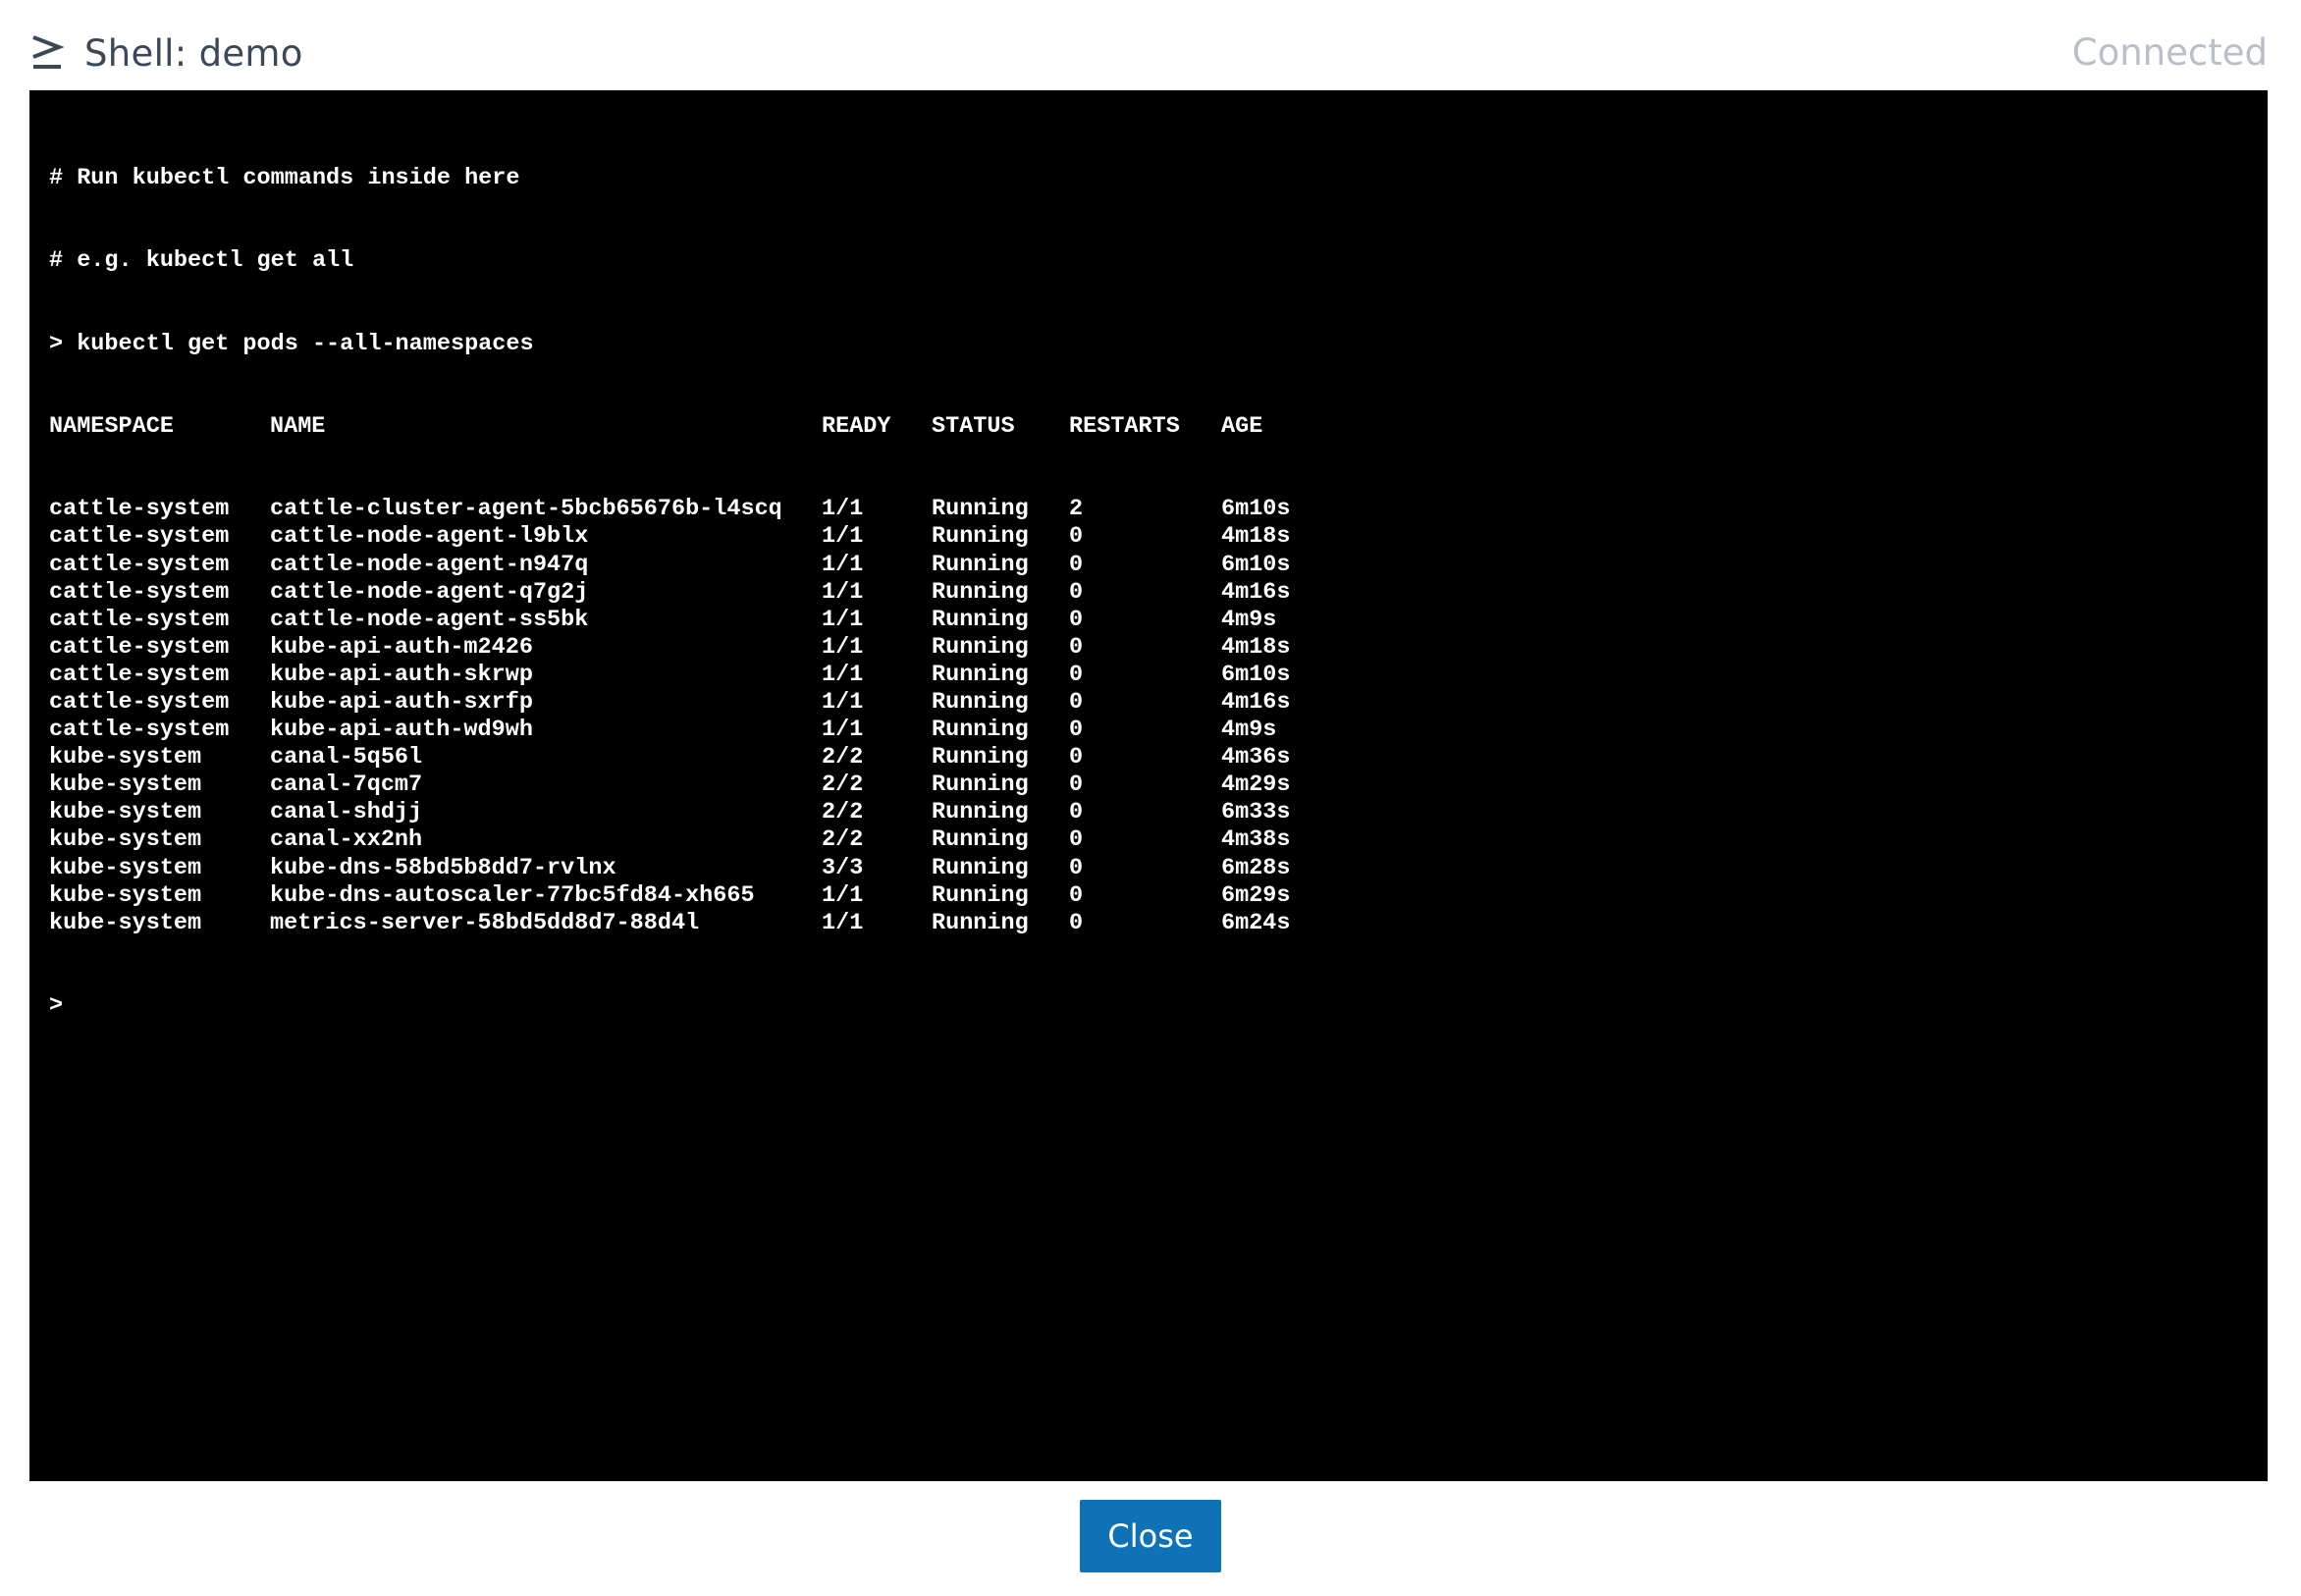 The image size is (2301, 1596). What do you see at coordinates (429, 537) in the screenshot?
I see `pod-name: cattle-node-agent-l9blx` at bounding box center [429, 537].